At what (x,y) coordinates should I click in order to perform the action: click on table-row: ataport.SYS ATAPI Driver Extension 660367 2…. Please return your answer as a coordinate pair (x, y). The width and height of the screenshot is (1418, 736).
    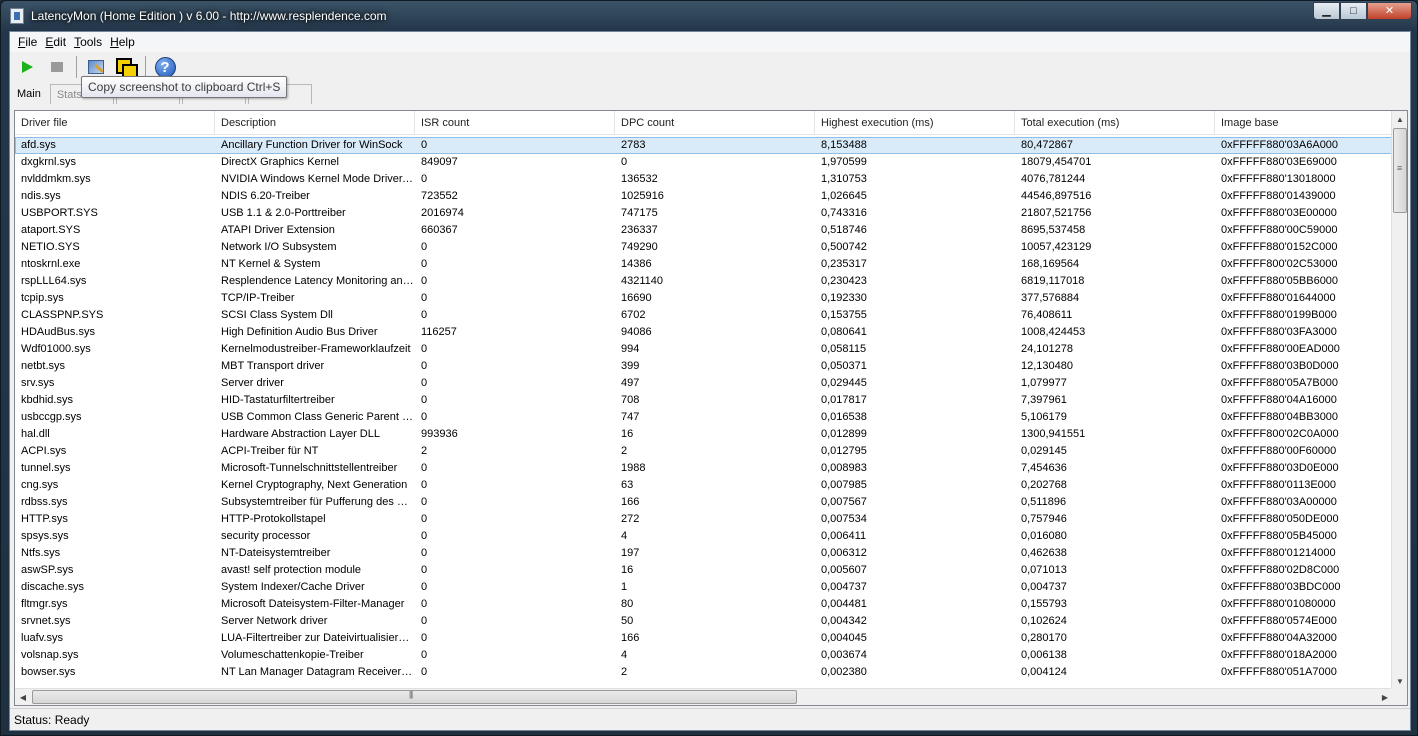
    Looking at the image, I should click on (704, 230).